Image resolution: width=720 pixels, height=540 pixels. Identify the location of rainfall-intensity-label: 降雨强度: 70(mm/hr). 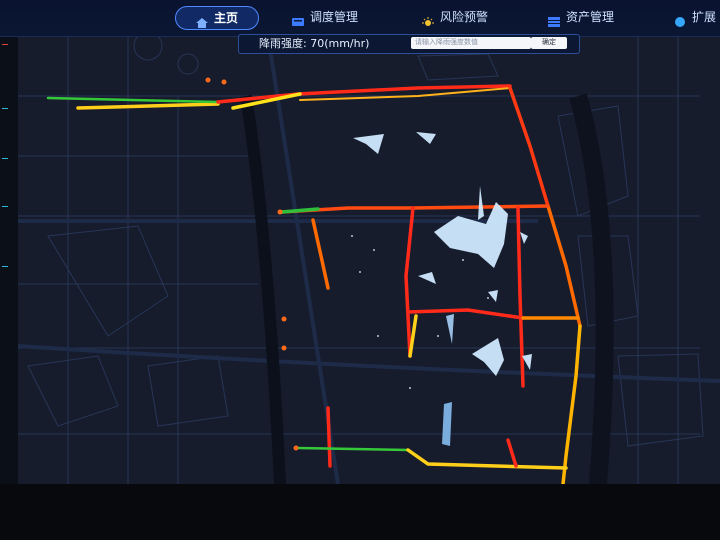
(314, 43).